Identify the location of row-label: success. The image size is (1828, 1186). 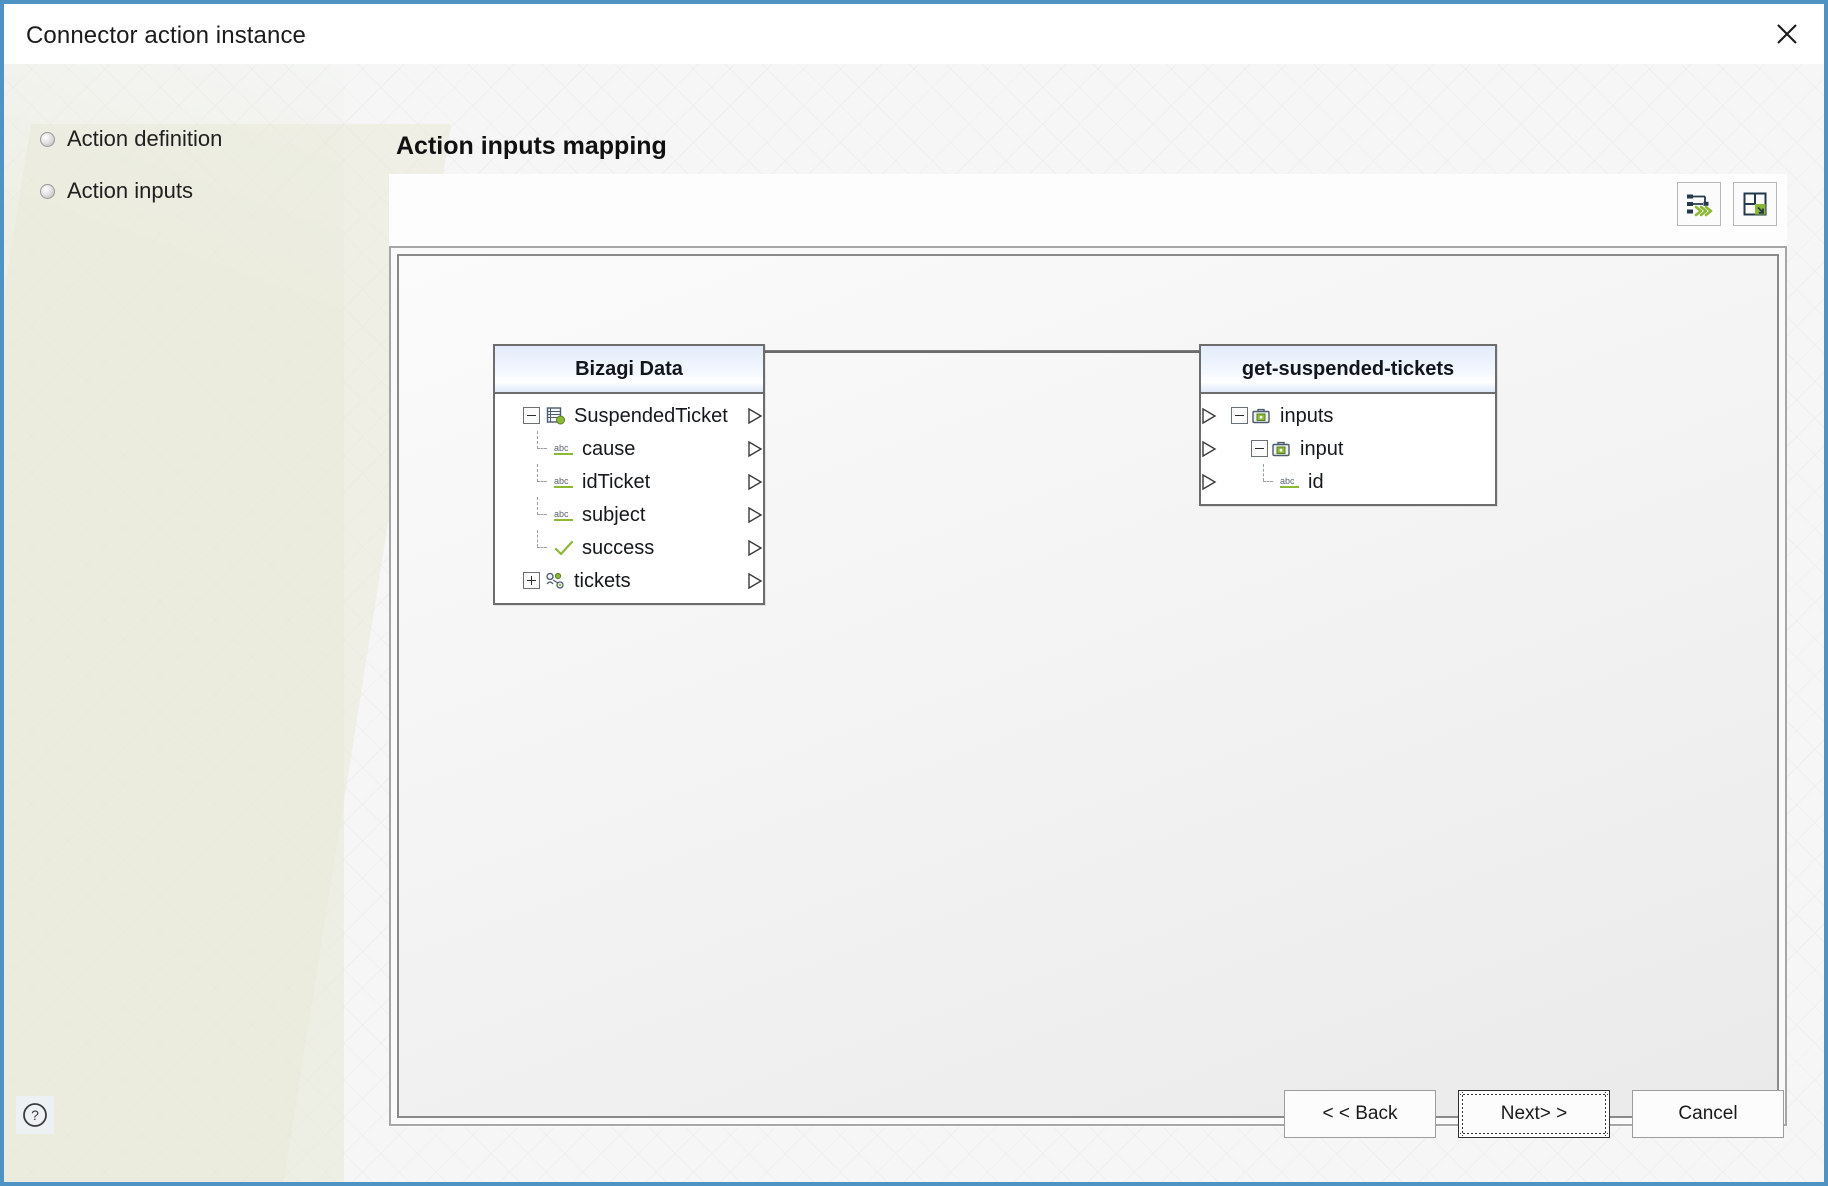
(618, 547).